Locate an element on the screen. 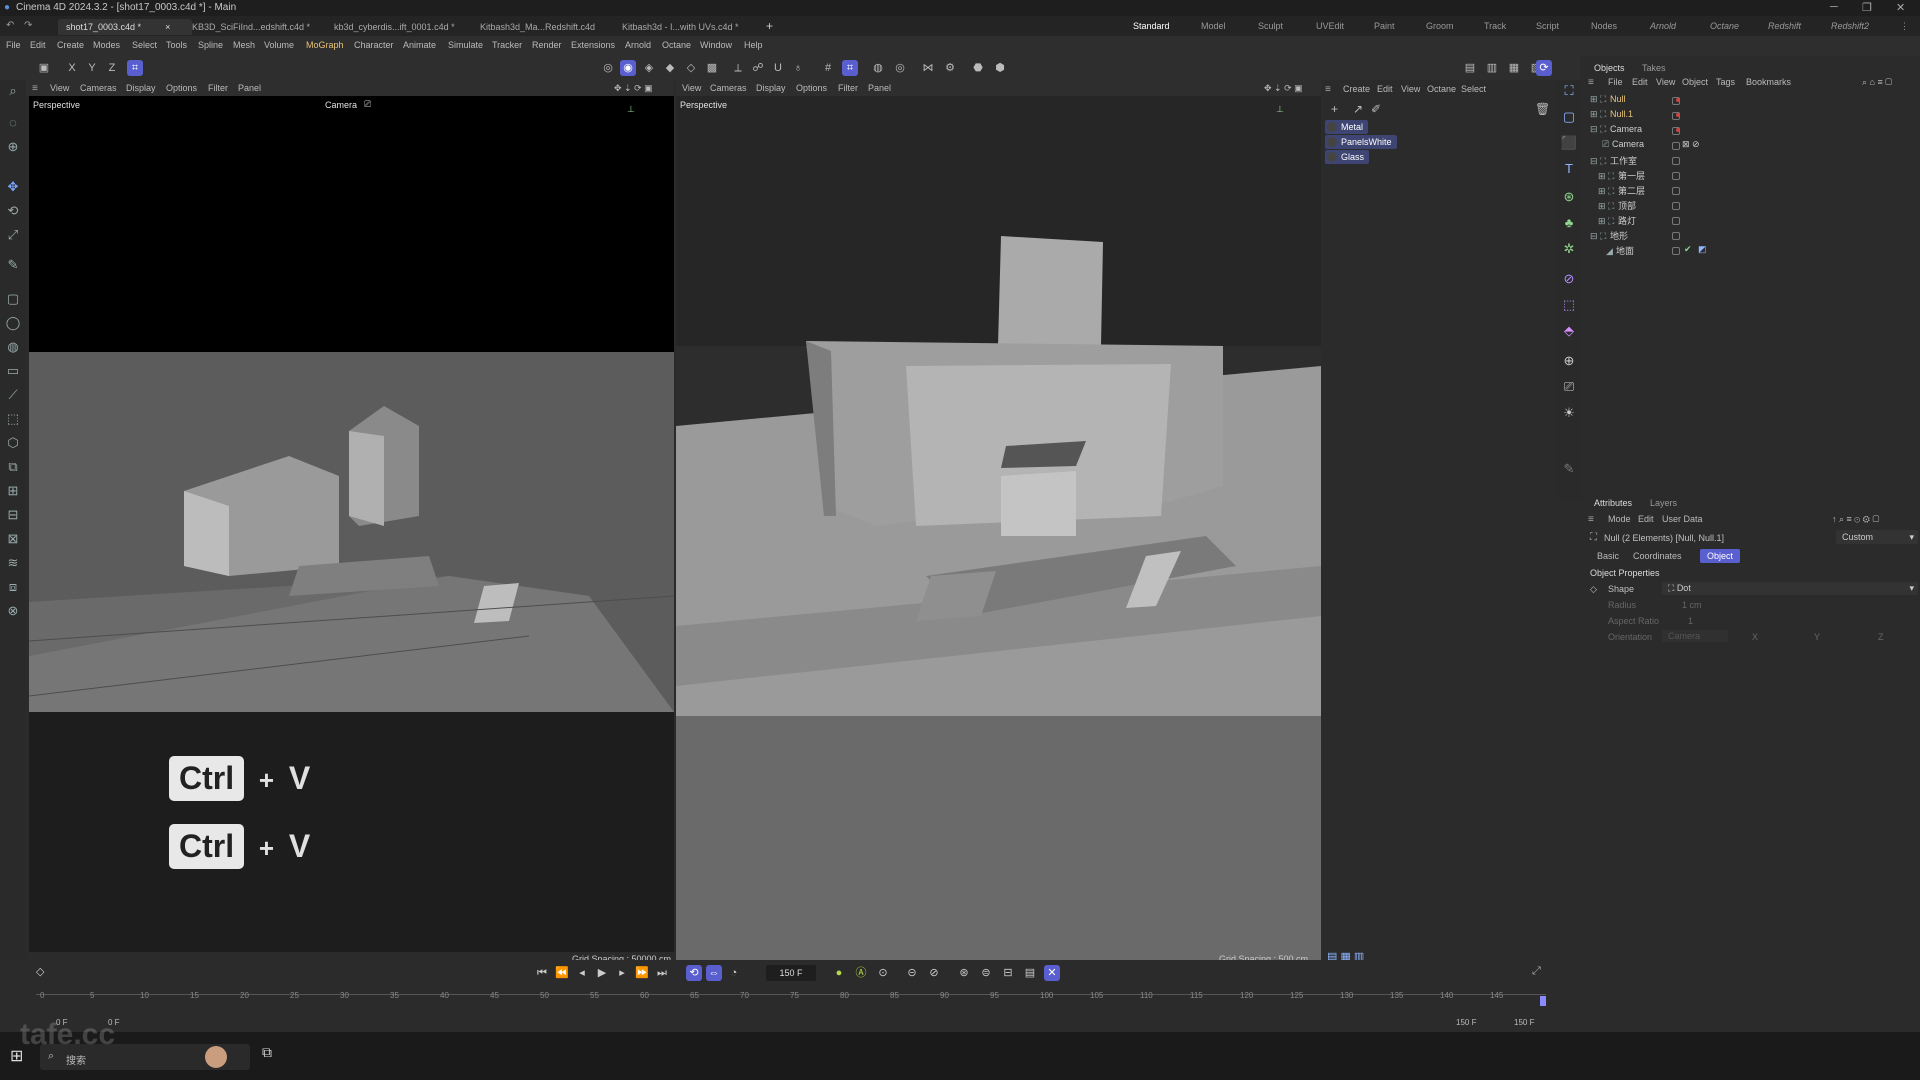 The width and height of the screenshot is (1920, 1080). range-icon: ⇔ is located at coordinates (714, 973).